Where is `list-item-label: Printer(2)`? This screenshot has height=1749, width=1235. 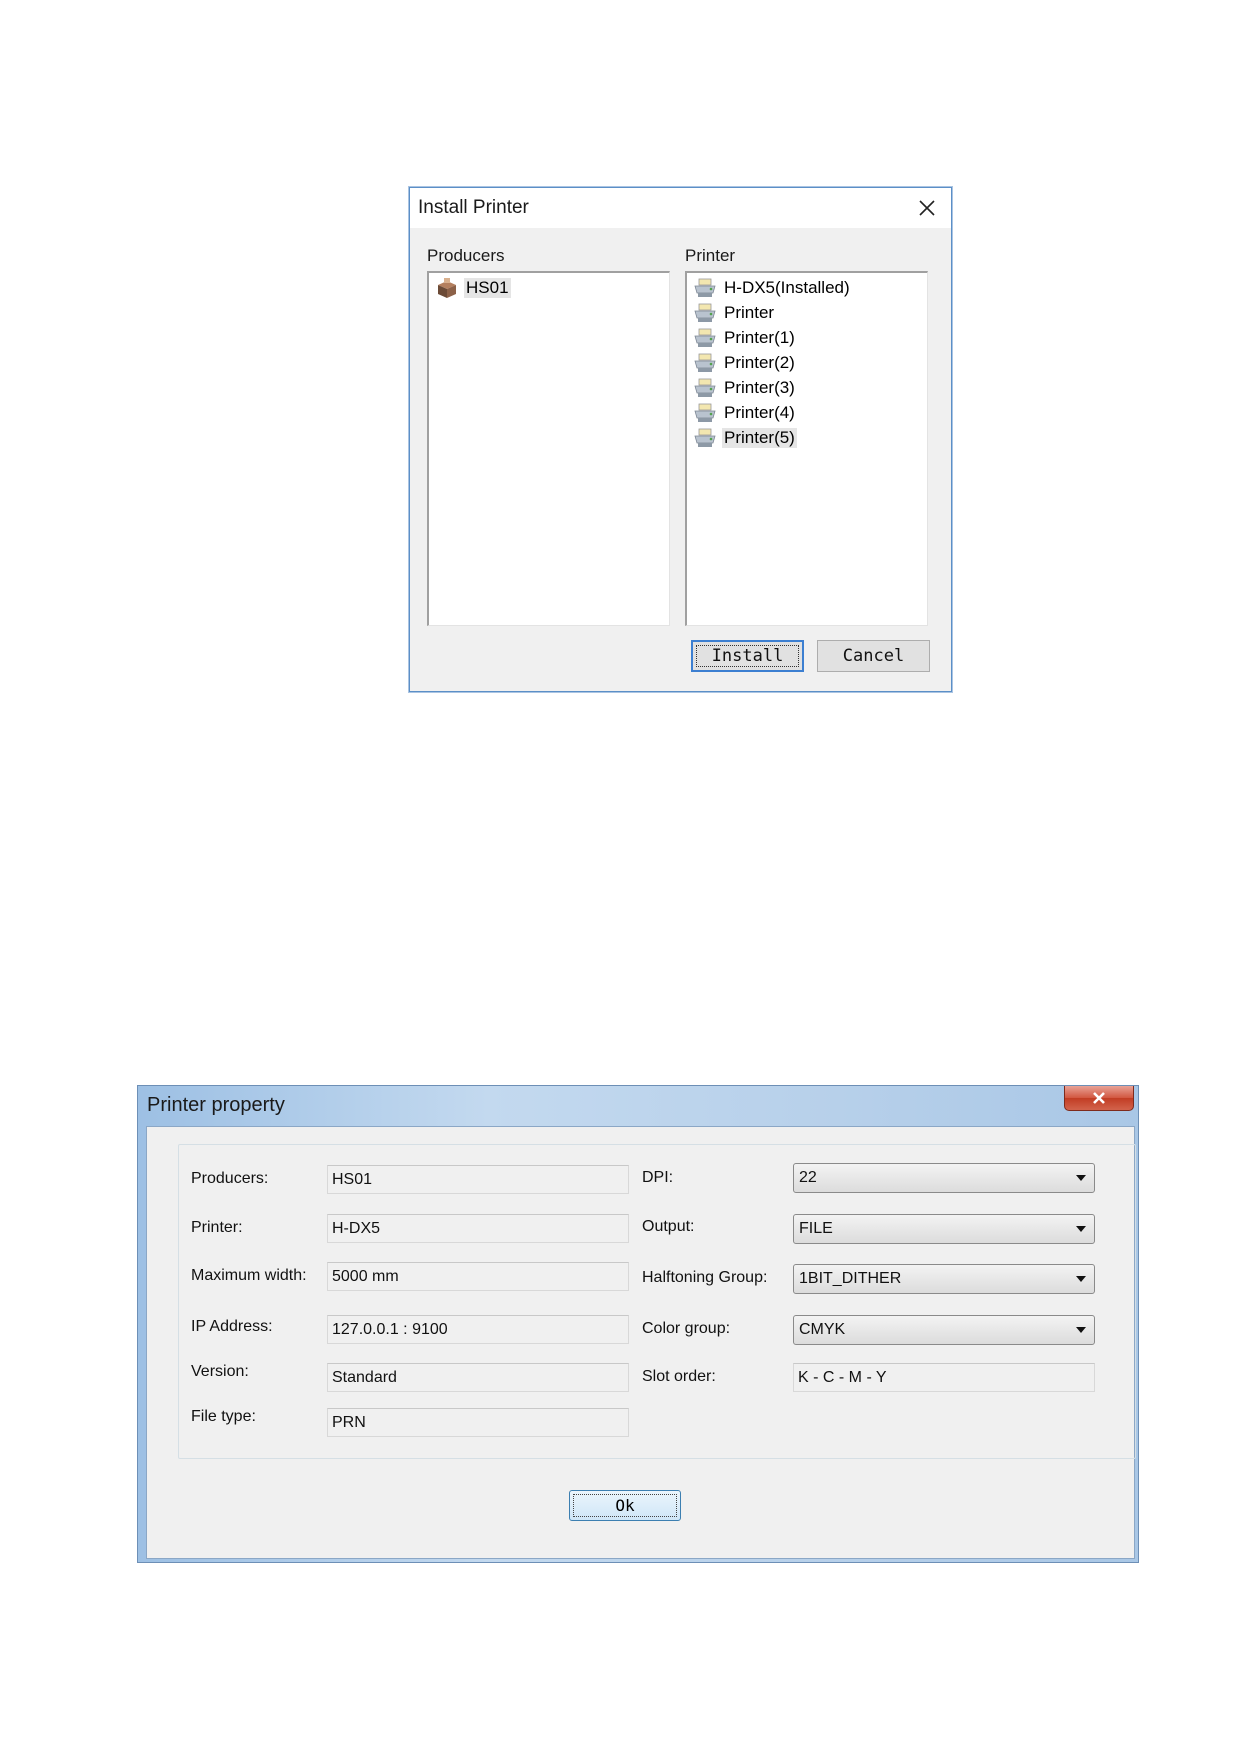 list-item-label: Printer(2) is located at coordinates (759, 362).